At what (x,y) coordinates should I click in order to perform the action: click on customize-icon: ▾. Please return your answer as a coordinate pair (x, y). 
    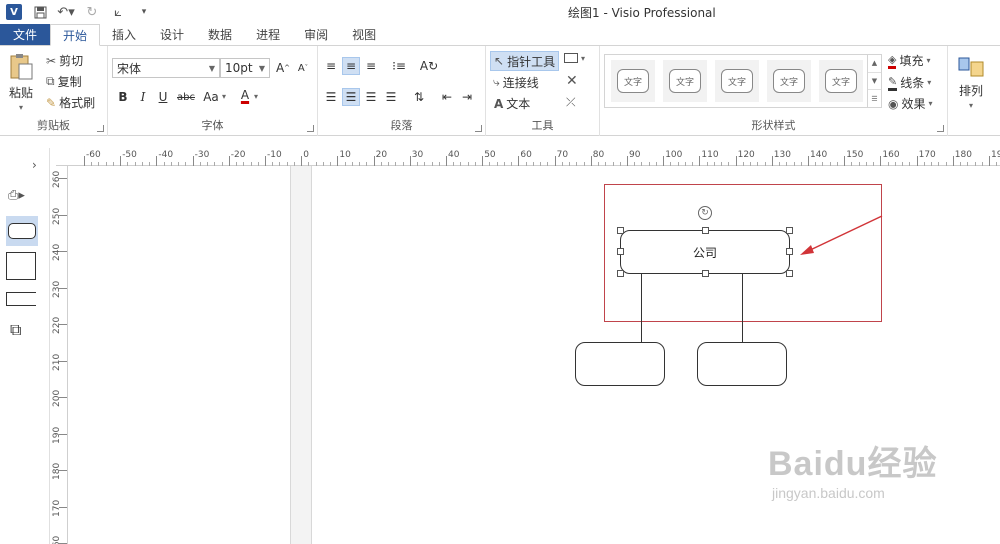
    Looking at the image, I should click on (144, 12).